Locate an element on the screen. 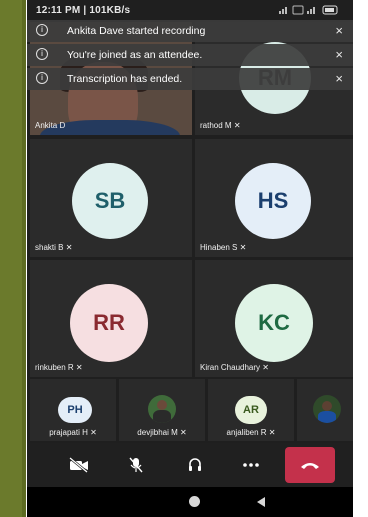 This screenshot has width=368, height=517. participant-name: Ankita D is located at coordinates (50, 125).